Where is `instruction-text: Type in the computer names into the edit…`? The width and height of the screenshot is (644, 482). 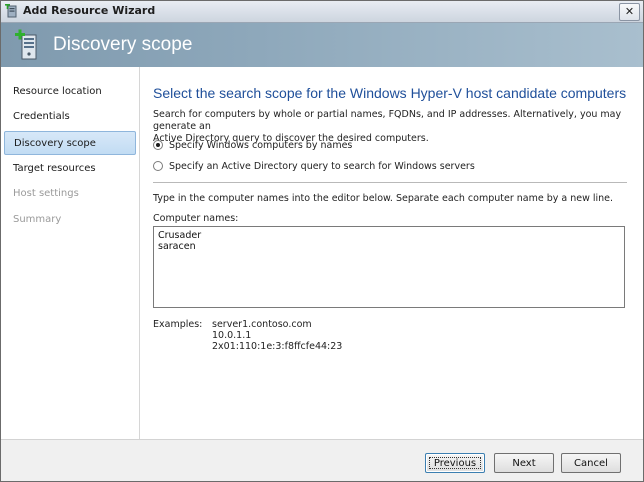
instruction-text: Type in the computer names into the edit… is located at coordinates (383, 198).